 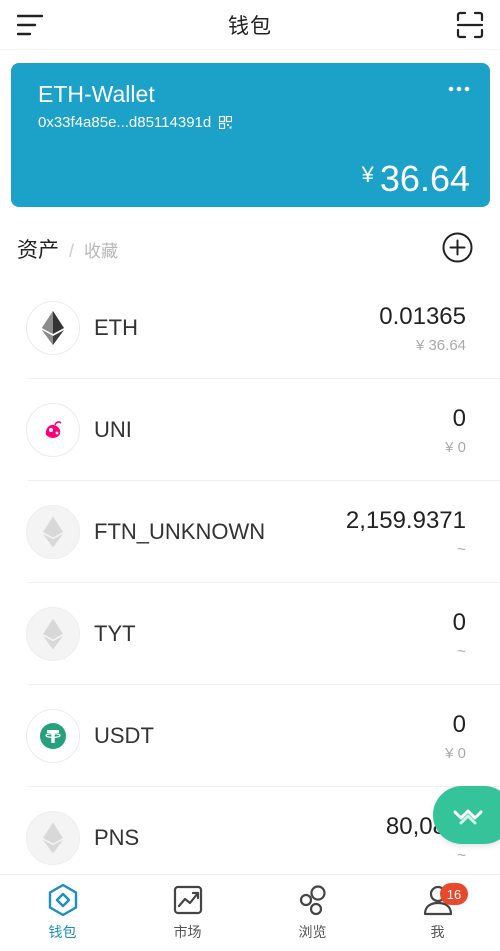 I want to click on scan-icon, so click(x=470, y=25).